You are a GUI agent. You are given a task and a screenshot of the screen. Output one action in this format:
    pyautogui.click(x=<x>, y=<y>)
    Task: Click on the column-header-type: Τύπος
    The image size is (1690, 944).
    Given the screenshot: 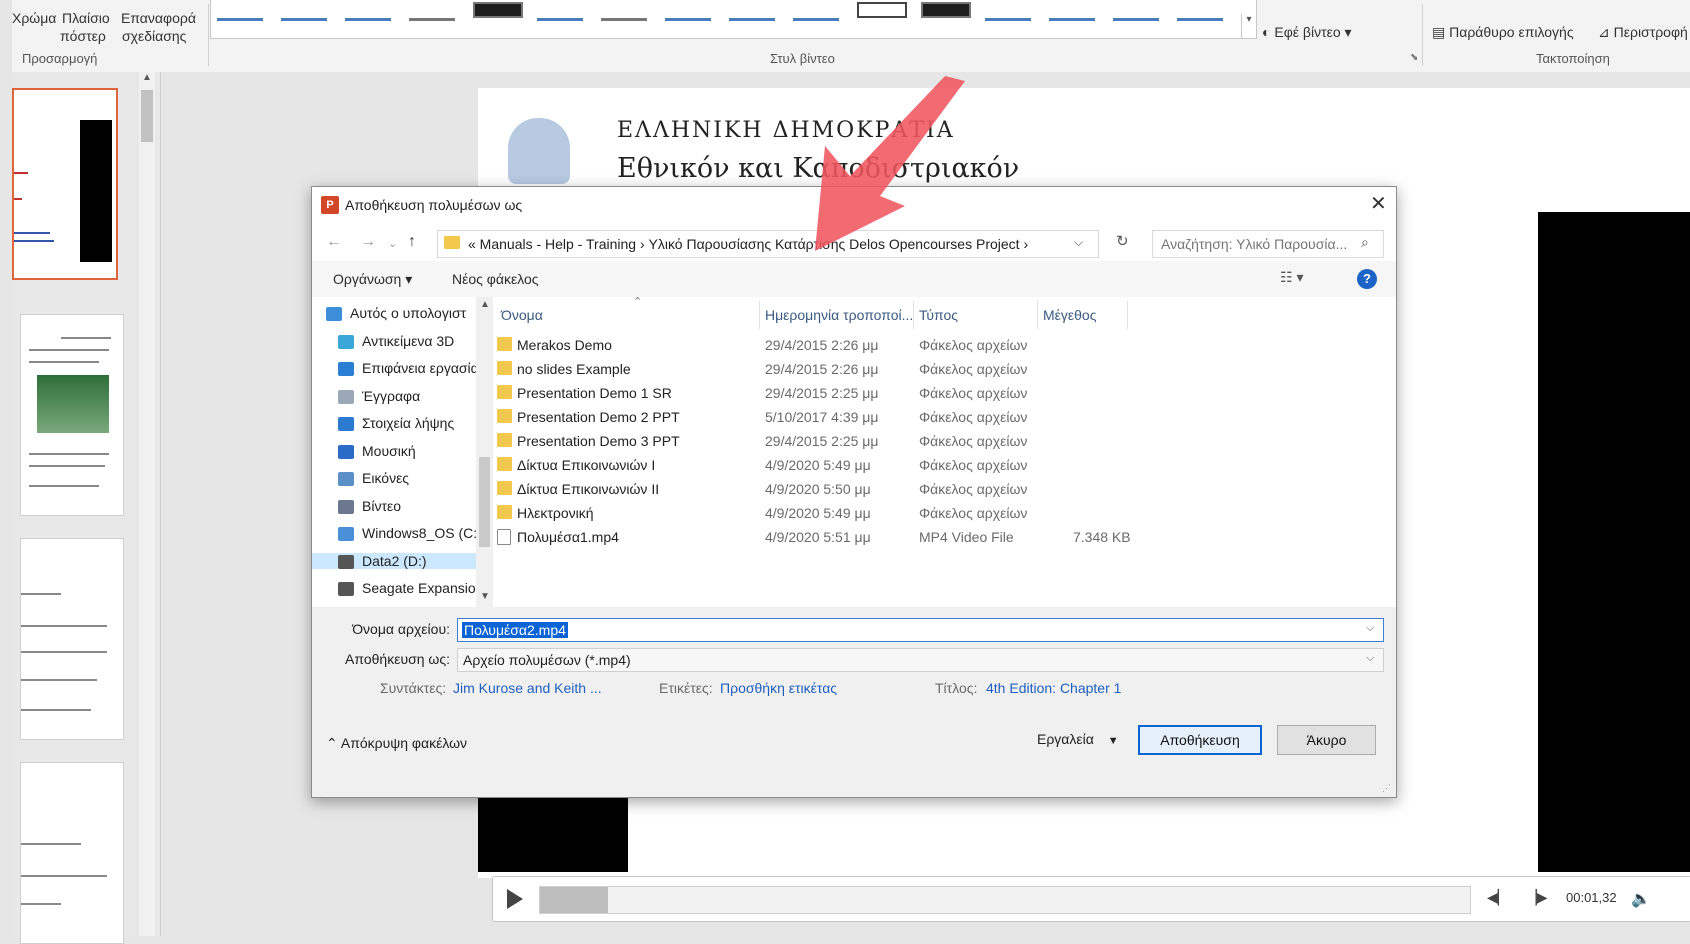 What is the action you would take?
    pyautogui.click(x=938, y=315)
    